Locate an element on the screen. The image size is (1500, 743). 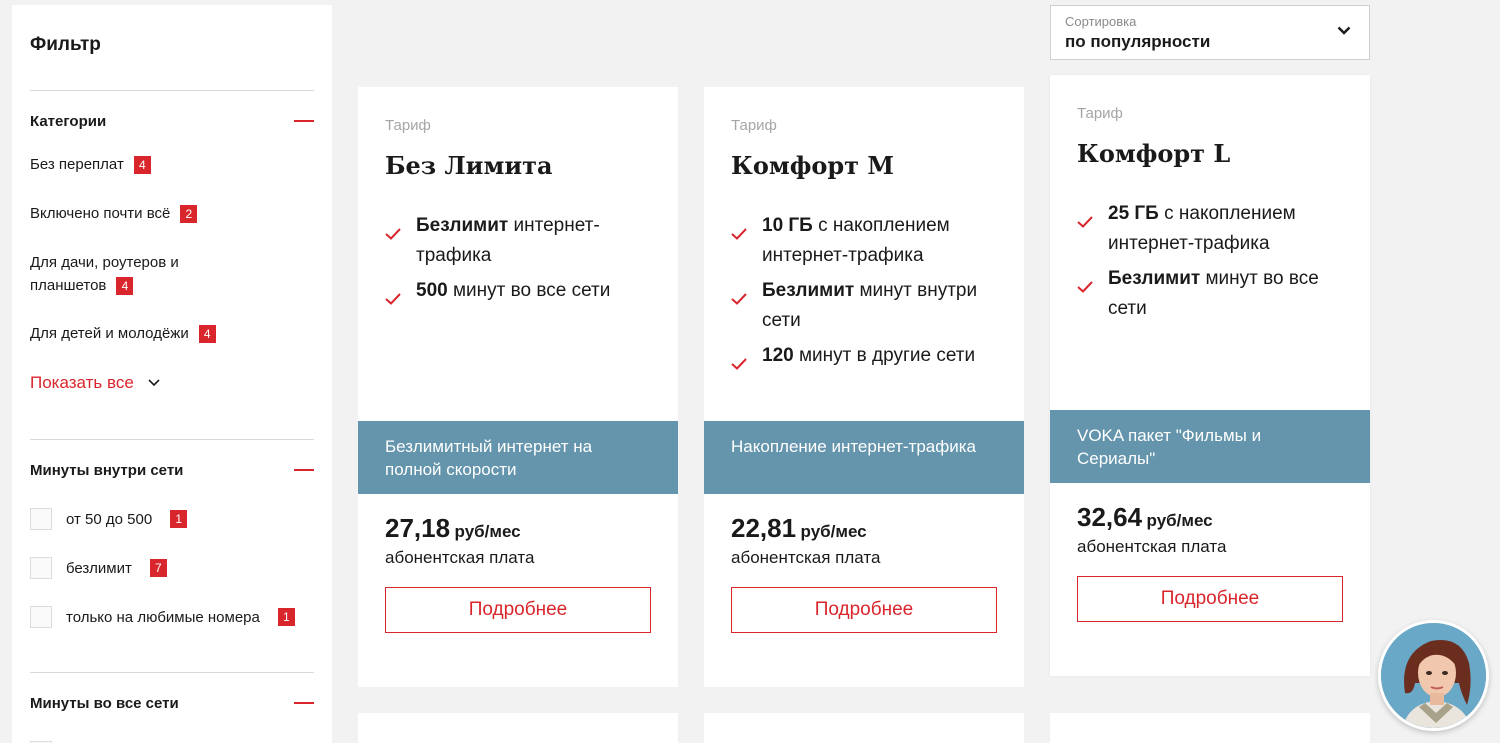
price-value: 32,64 is located at coordinates (1110, 517).